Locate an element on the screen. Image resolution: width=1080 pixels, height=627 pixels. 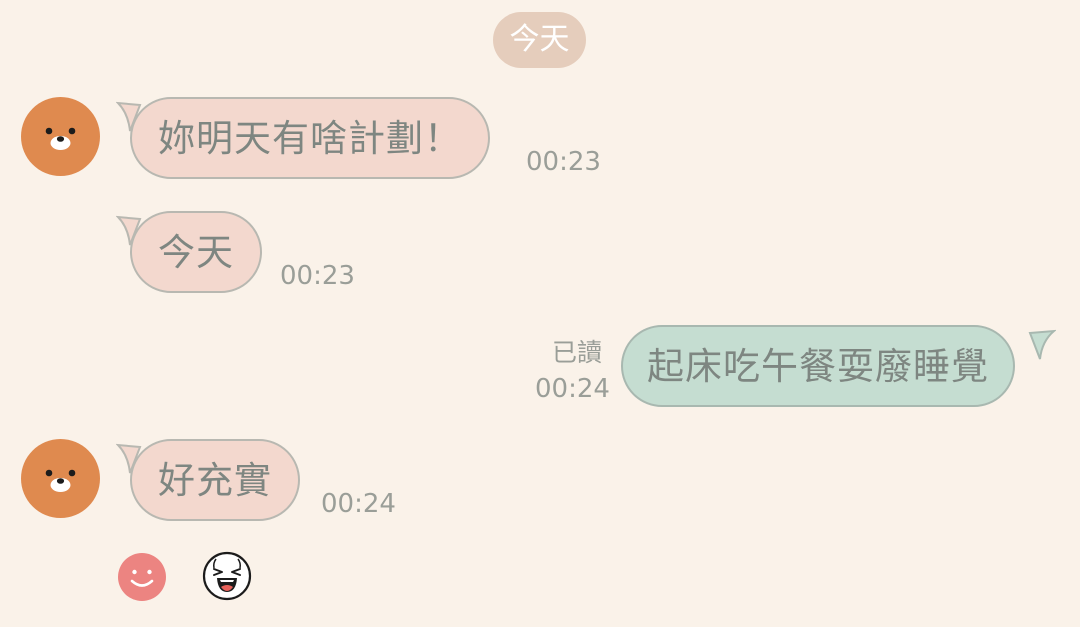
date-divider: 今天 is located at coordinates (539, 40).